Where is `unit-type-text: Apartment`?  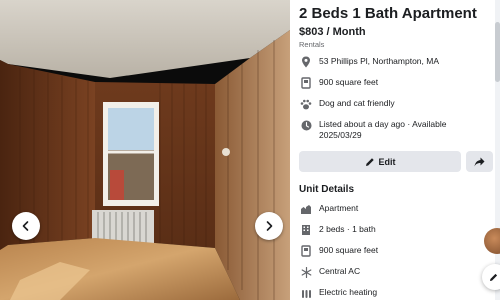
unit-type-text: Apartment is located at coordinates (339, 208).